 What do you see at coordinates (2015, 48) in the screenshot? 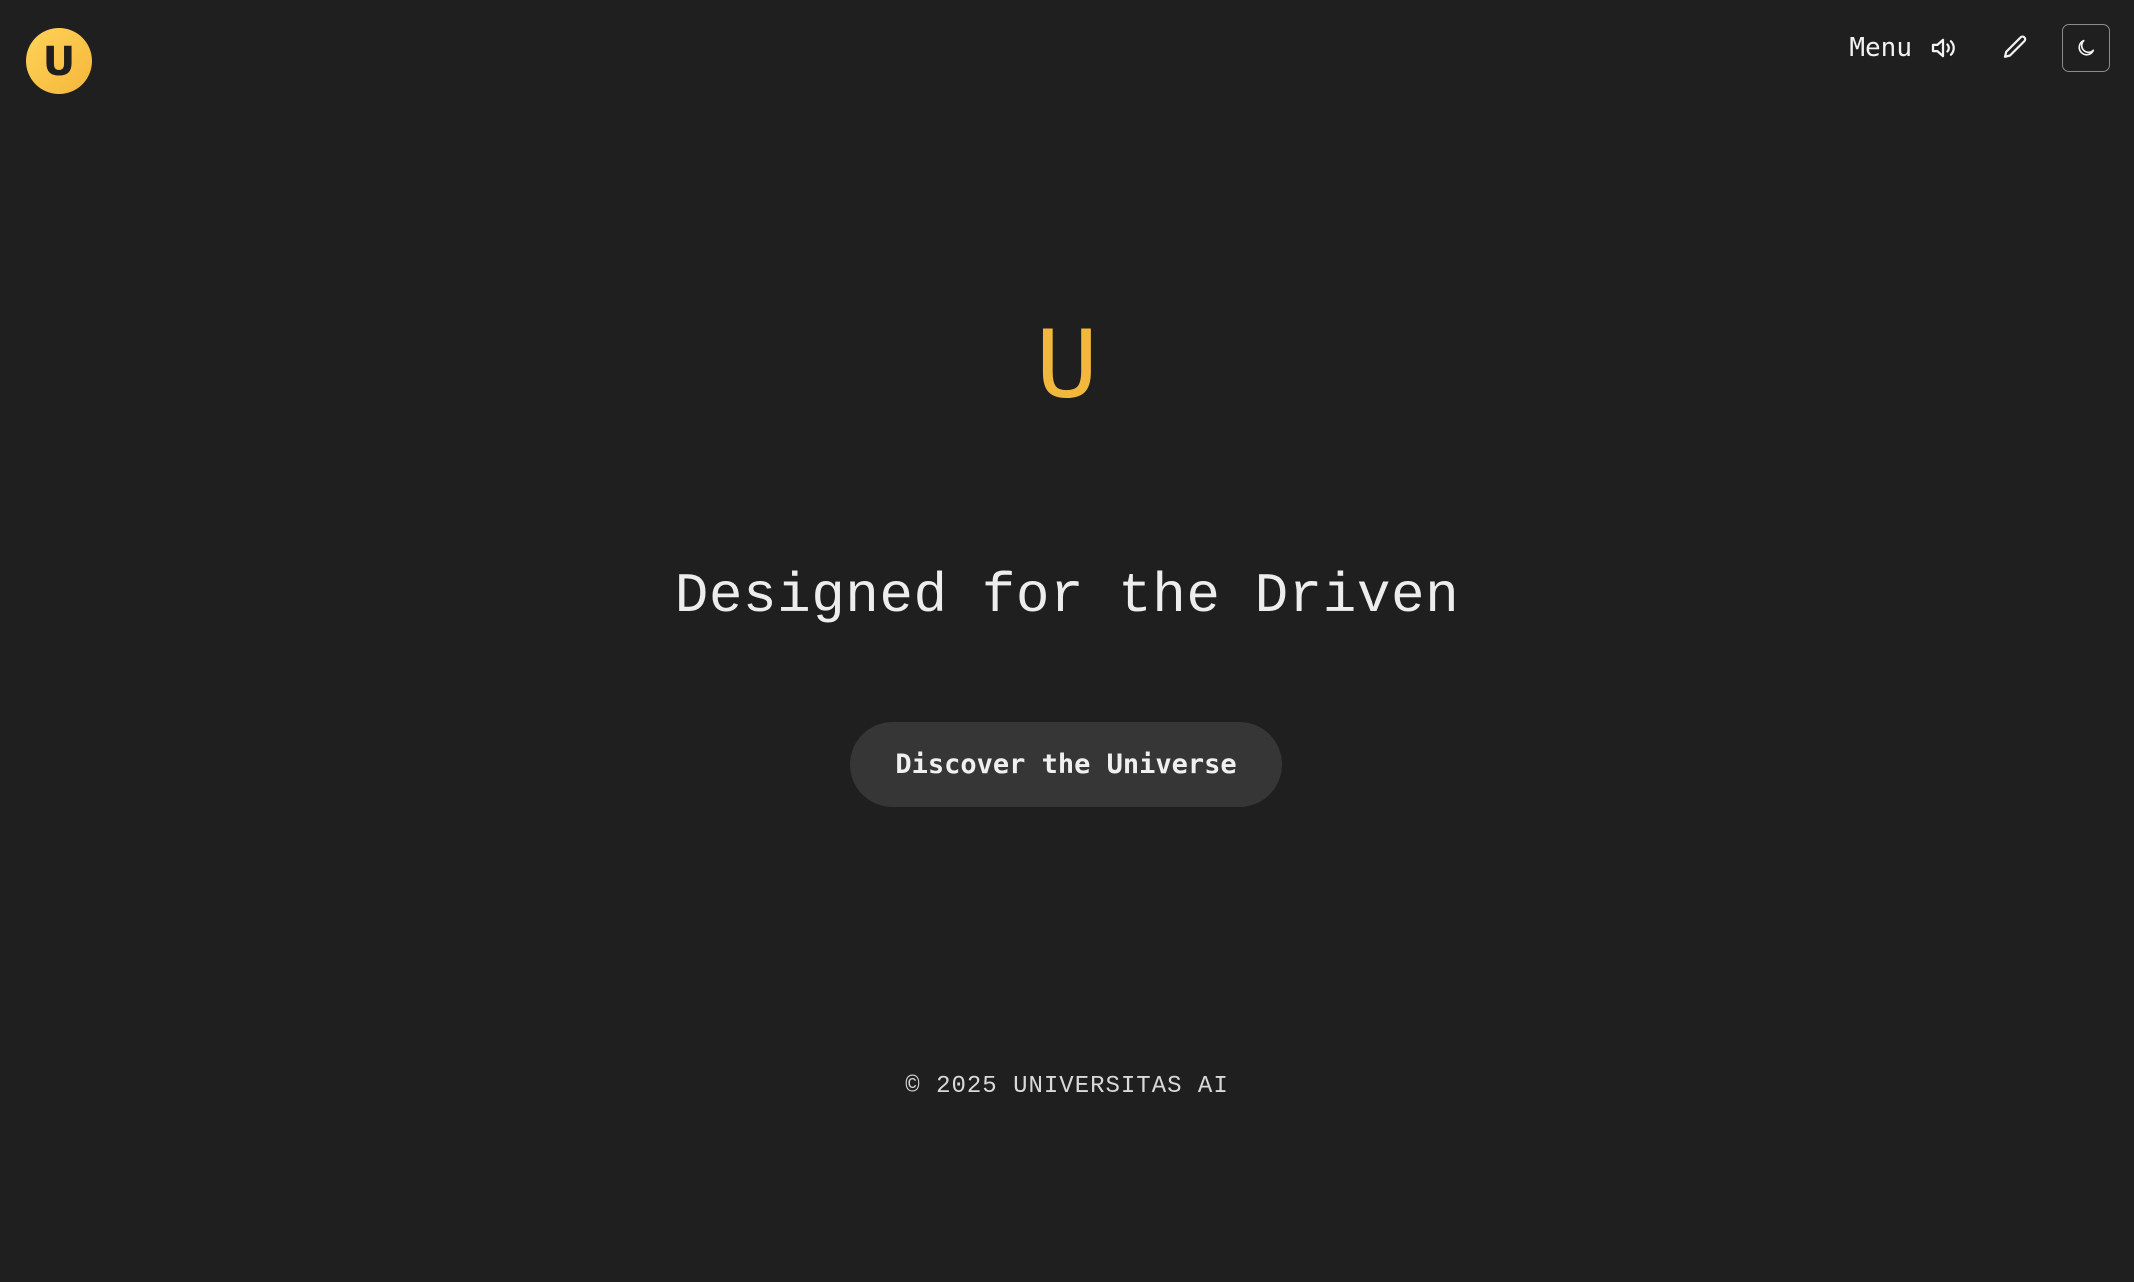
I see `pencil-icon` at bounding box center [2015, 48].